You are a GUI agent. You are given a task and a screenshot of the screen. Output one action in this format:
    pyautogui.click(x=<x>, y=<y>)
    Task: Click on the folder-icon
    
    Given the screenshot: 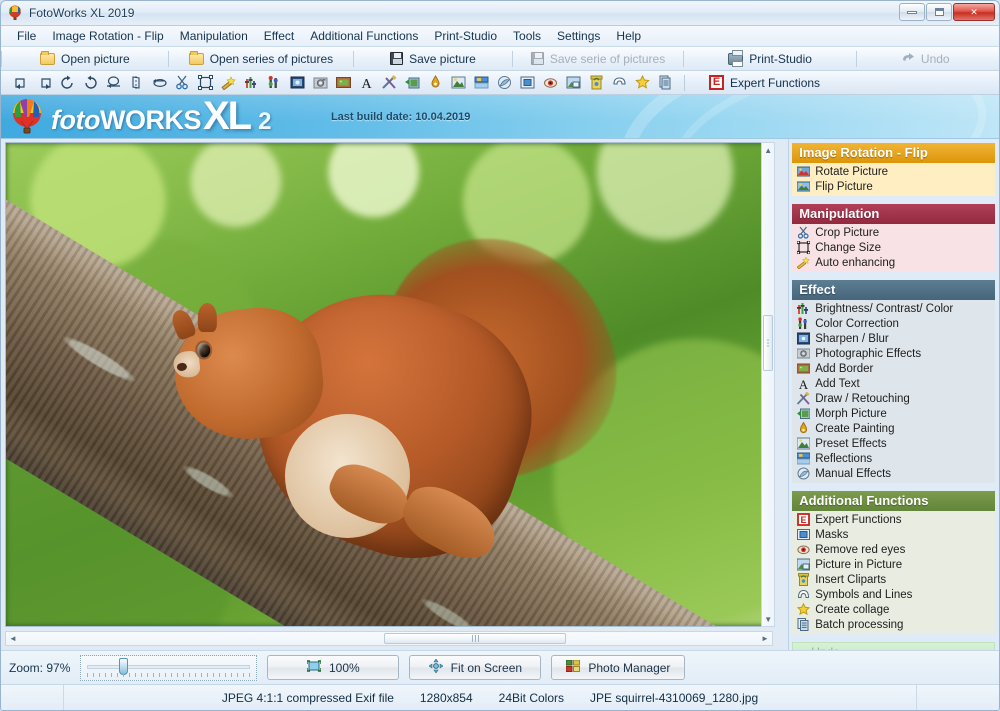 What is the action you would take?
    pyautogui.click(x=196, y=57)
    